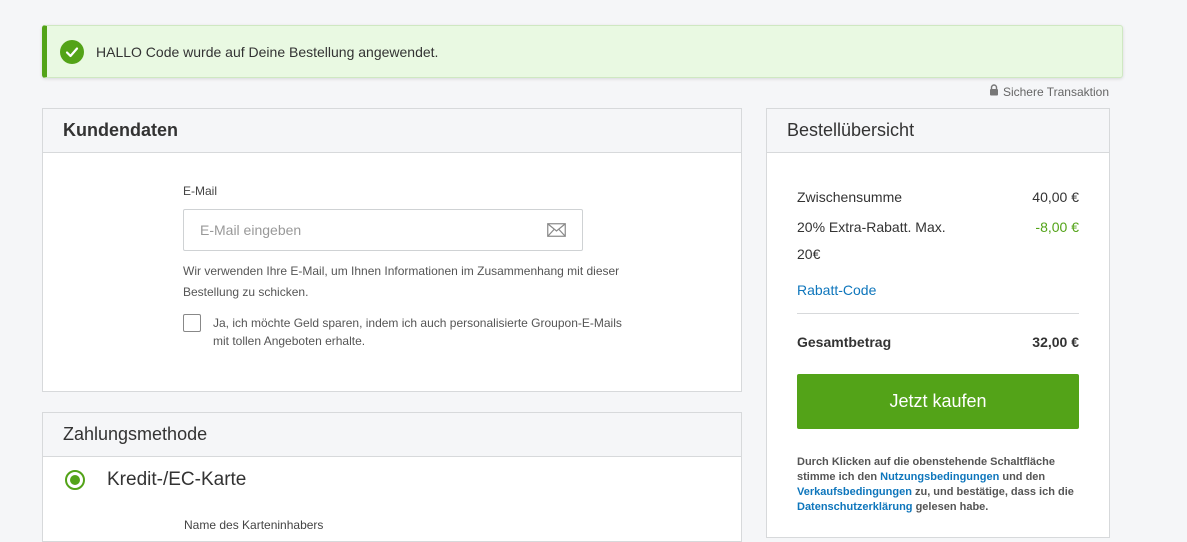 This screenshot has height=542, width=1187. What do you see at coordinates (1057, 227) in the screenshot?
I see `discount-value: -8,00 €` at bounding box center [1057, 227].